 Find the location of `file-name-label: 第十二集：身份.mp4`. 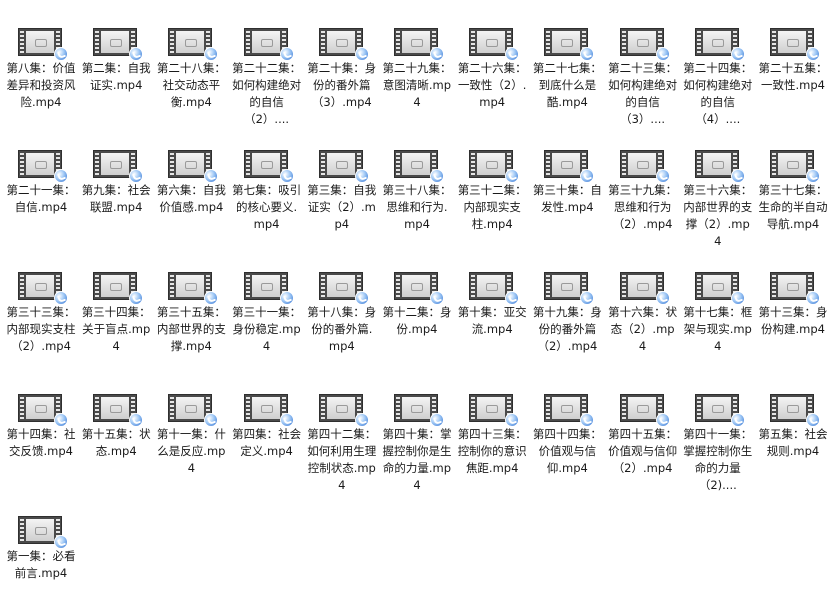

file-name-label: 第十二集：身份.mp4 is located at coordinates (417, 320).